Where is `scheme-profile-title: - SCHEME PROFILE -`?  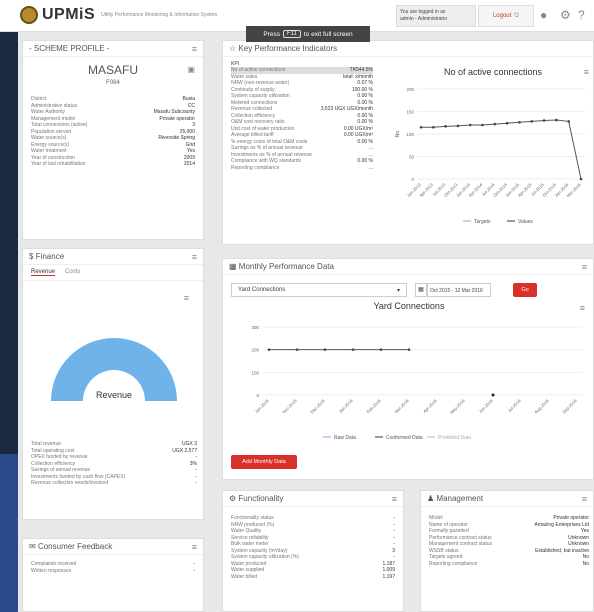
scheme-profile-title: - SCHEME PROFILE - is located at coordinates (69, 48).